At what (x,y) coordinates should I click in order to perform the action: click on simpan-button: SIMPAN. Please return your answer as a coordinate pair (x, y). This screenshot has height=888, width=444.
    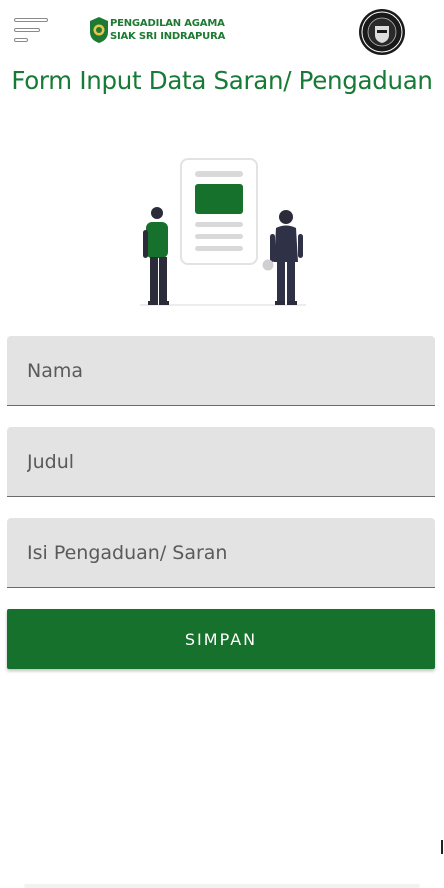
    Looking at the image, I should click on (221, 639).